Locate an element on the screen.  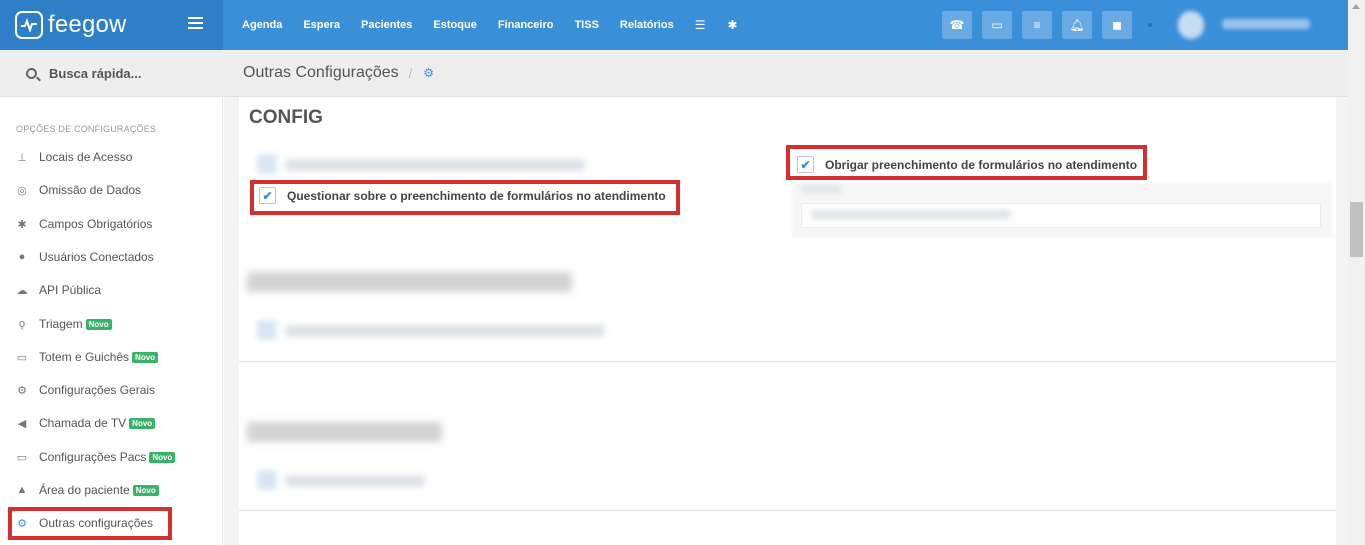
phone-icon: ☎ is located at coordinates (957, 25).